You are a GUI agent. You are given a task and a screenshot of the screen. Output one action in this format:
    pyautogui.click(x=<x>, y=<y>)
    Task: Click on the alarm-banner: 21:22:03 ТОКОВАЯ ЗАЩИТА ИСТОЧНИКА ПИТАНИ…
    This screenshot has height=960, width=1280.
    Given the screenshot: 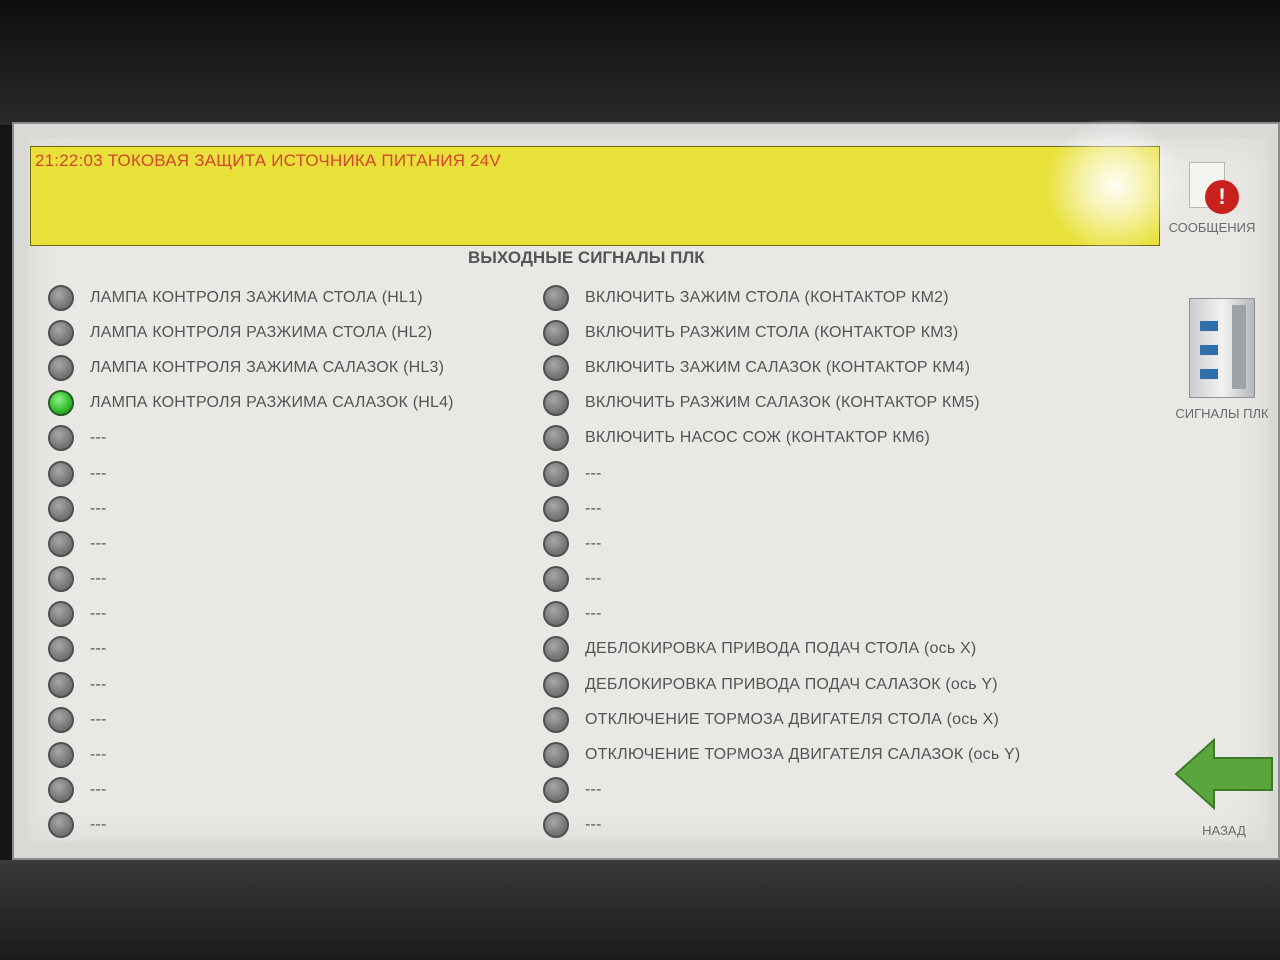 What is the action you would take?
    pyautogui.click(x=595, y=196)
    